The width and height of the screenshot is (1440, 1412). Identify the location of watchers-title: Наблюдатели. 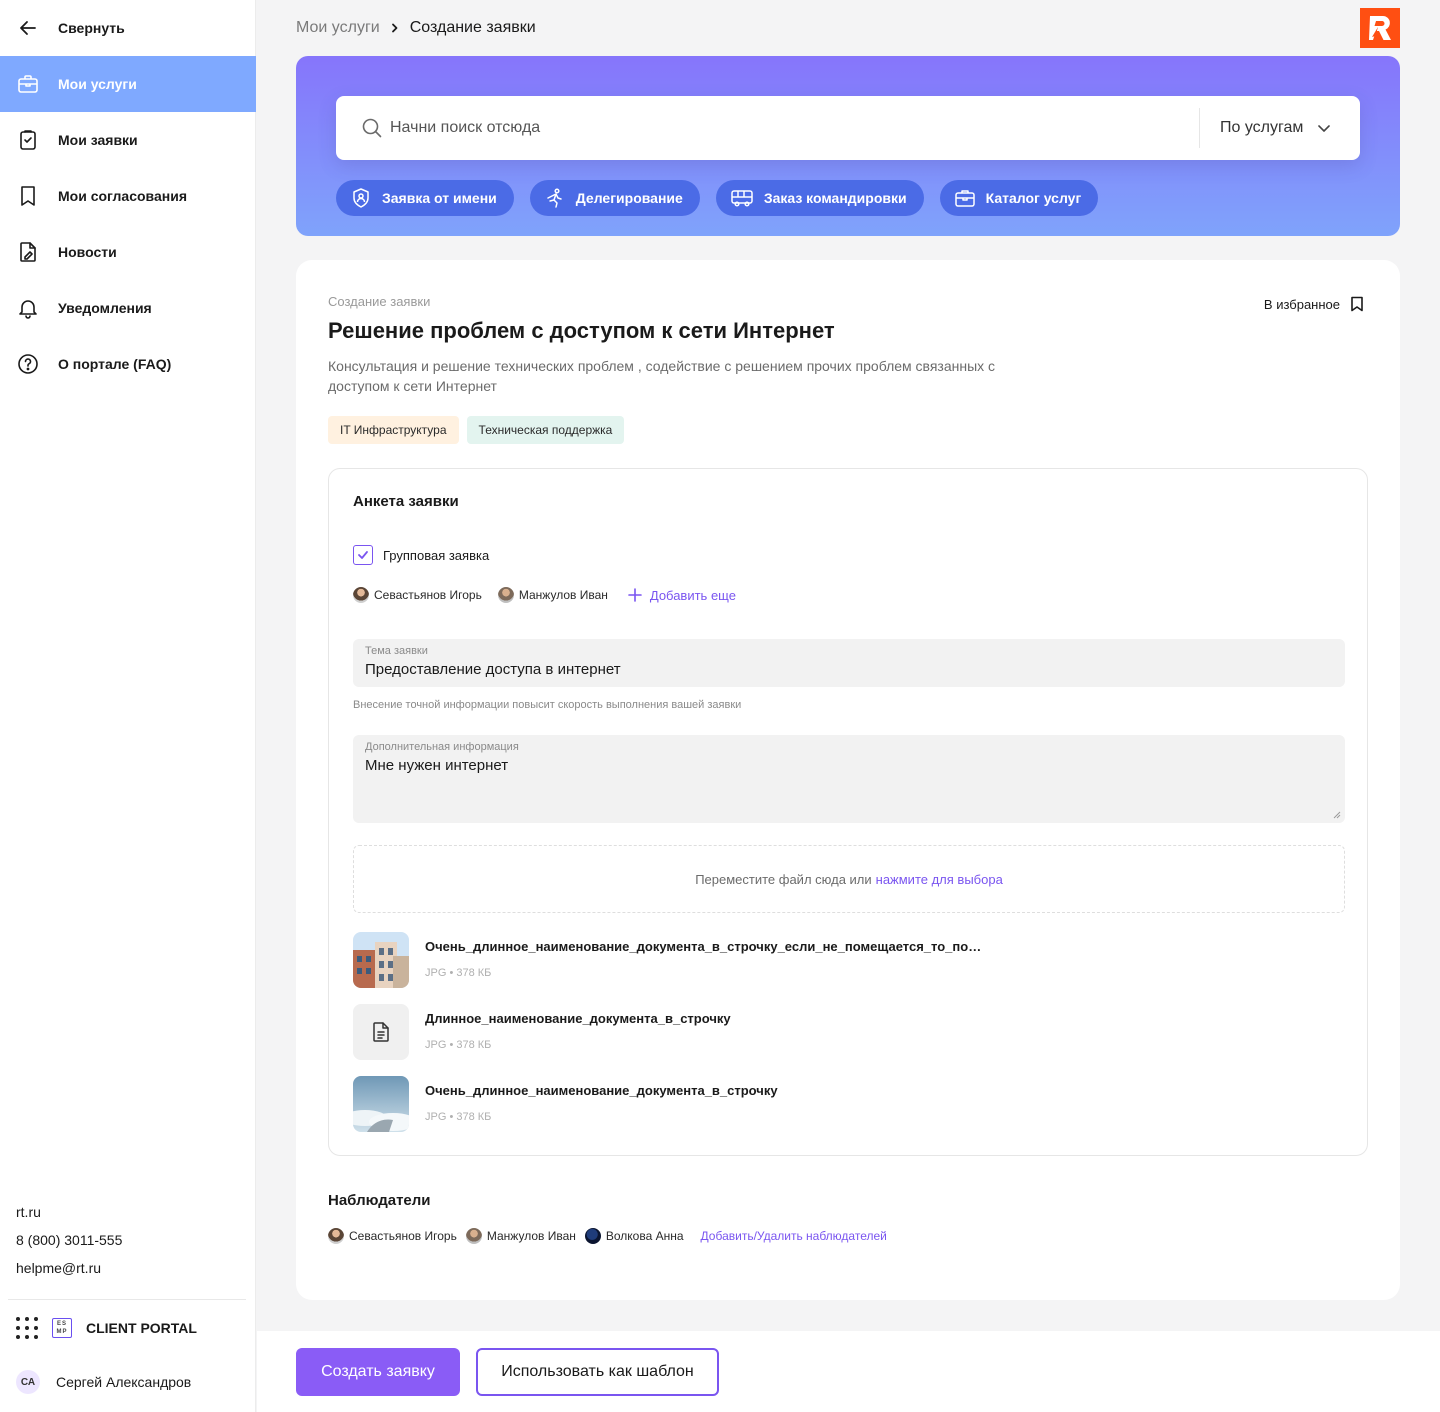
(379, 1200).